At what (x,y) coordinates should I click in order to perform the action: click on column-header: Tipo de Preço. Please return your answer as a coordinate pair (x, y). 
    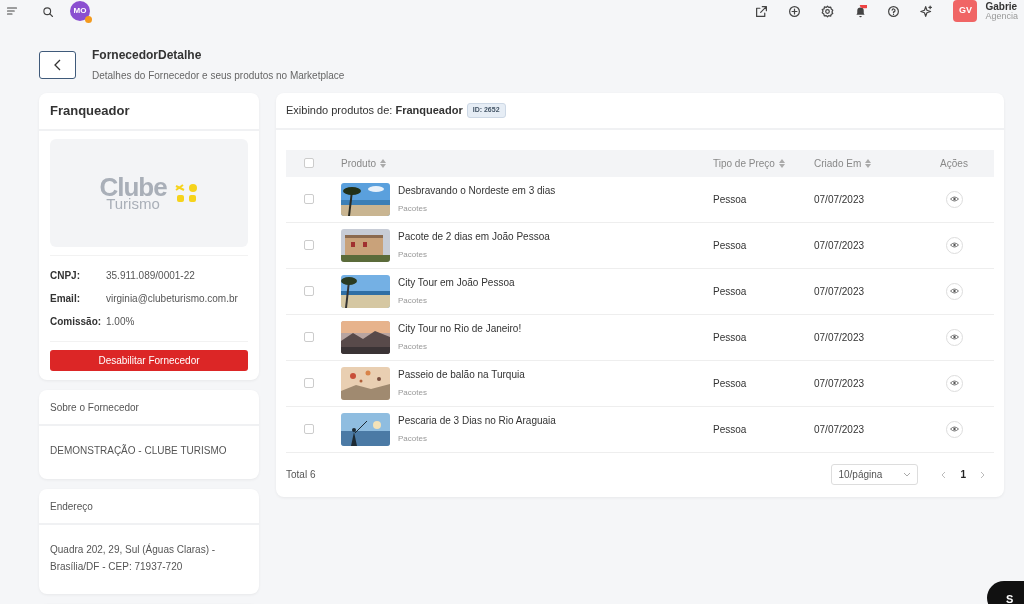
    Looking at the image, I should click on (744, 163).